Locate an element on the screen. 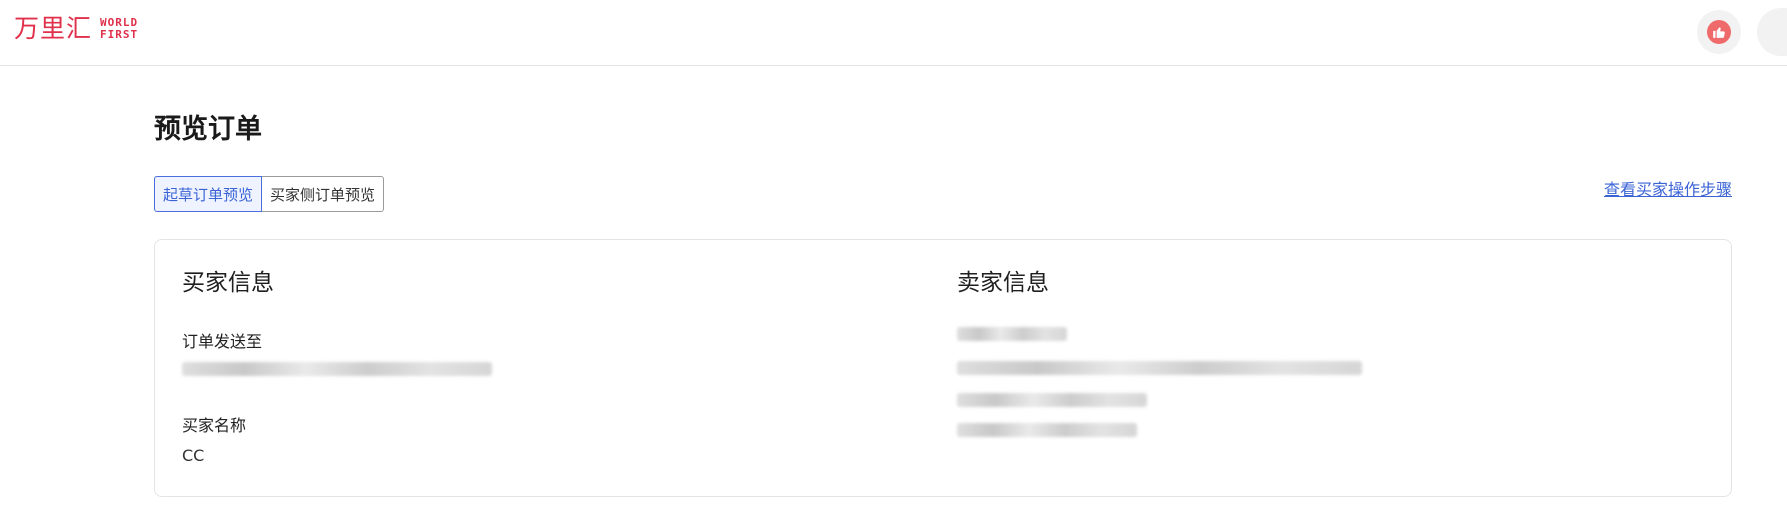  page-title: 预览订单 is located at coordinates (208, 129).